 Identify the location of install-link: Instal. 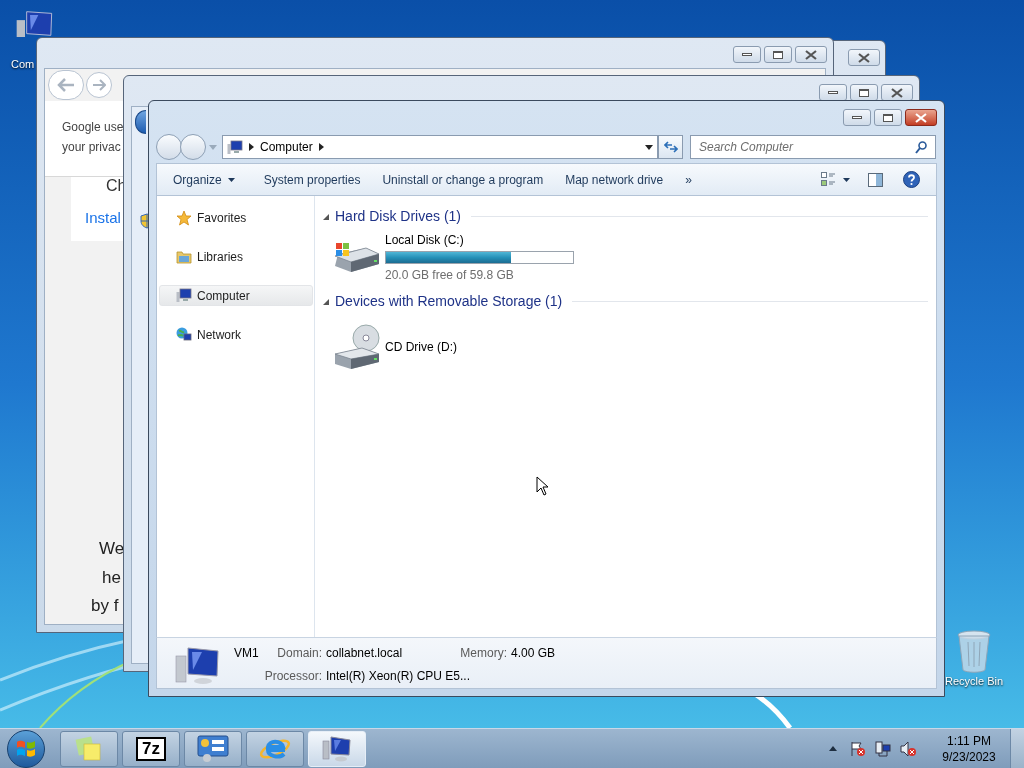
(103, 218).